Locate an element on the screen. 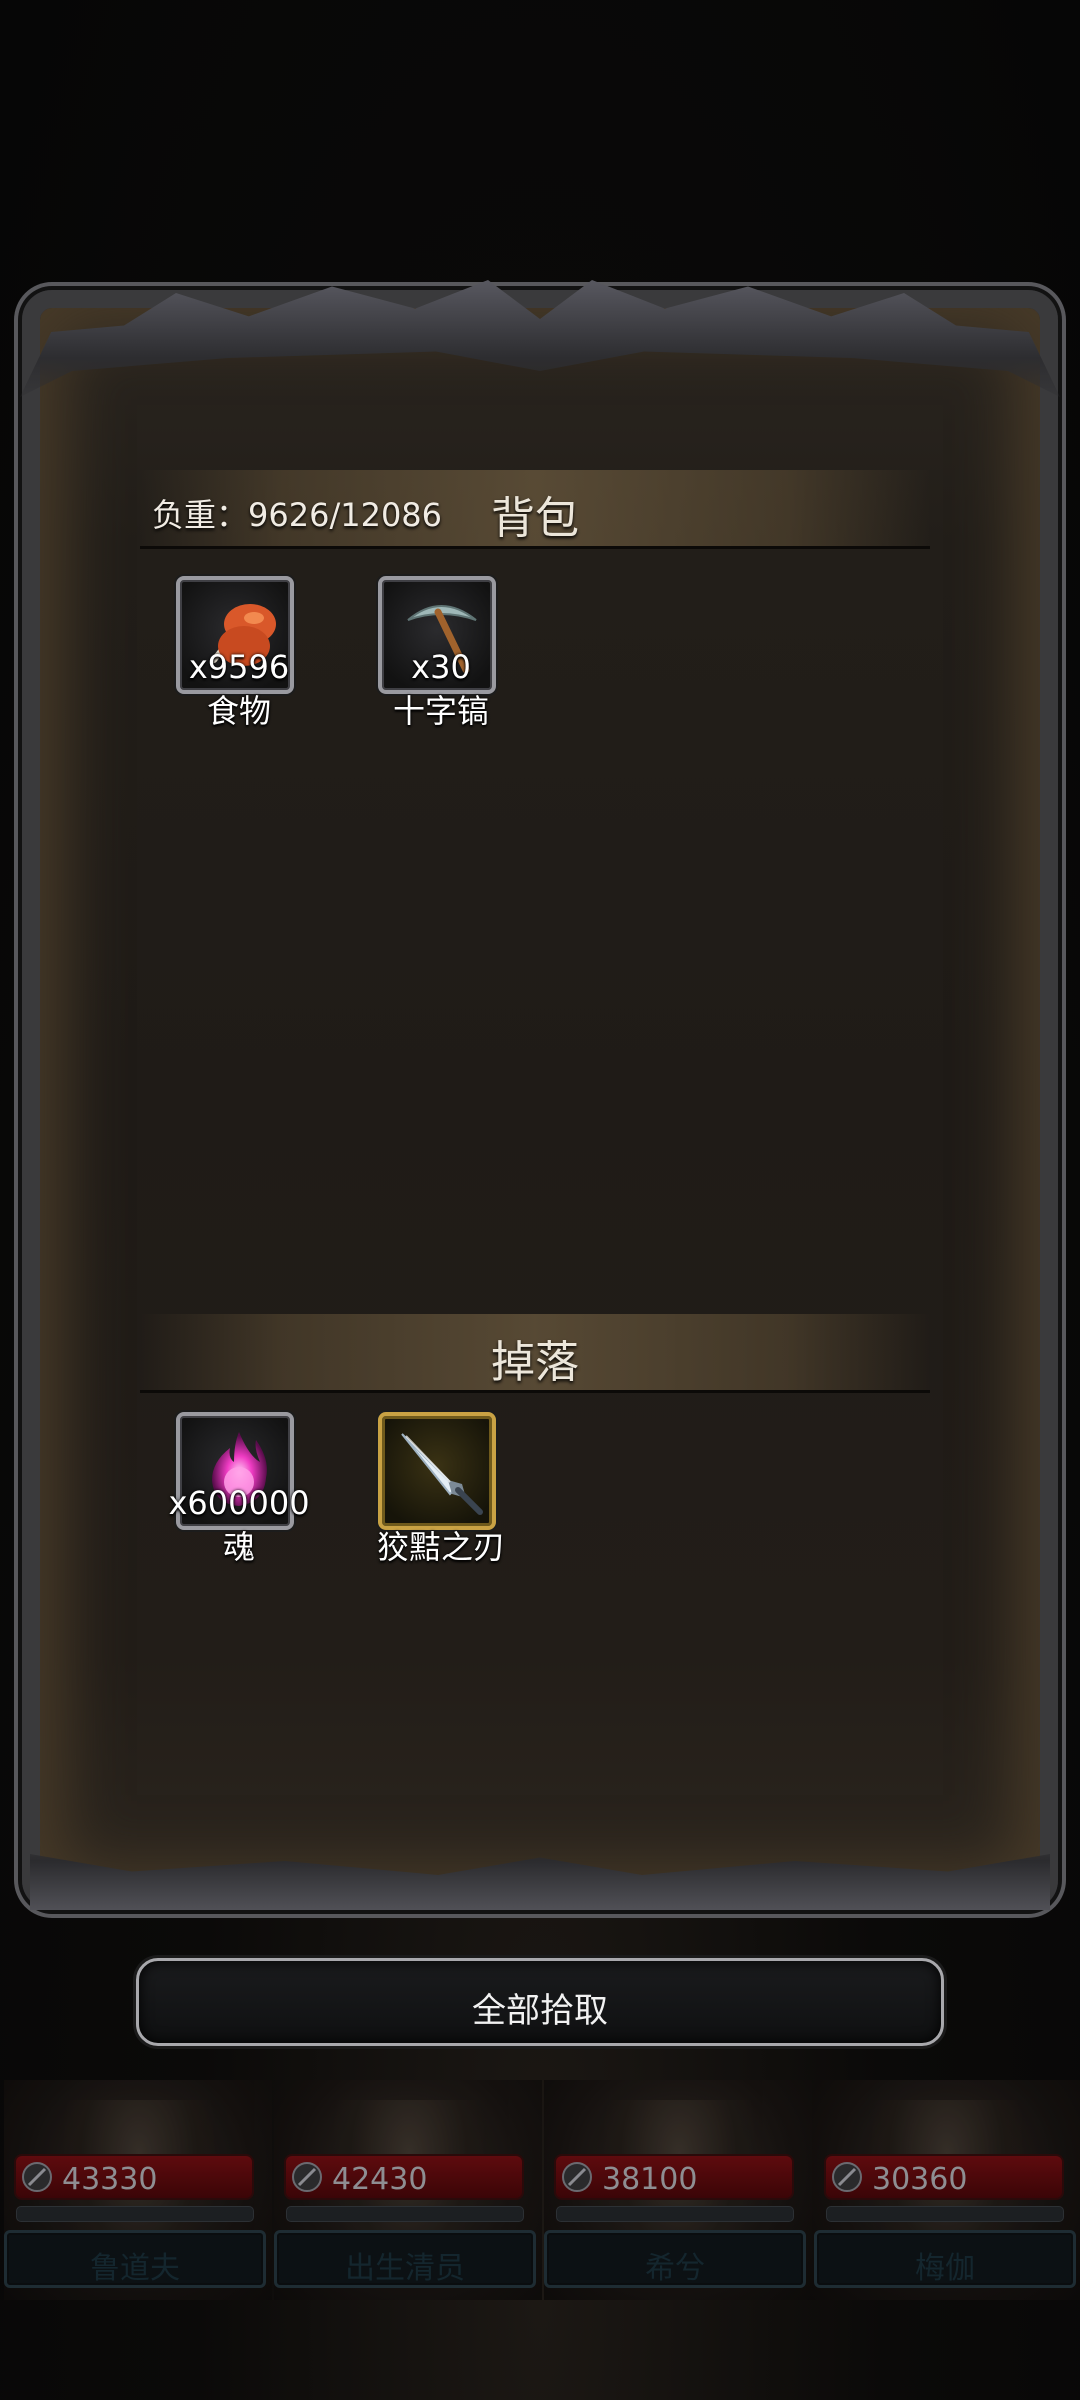 This screenshot has width=1080, height=2400. pick-all-button: 全部拾取 is located at coordinates (540, 2002).